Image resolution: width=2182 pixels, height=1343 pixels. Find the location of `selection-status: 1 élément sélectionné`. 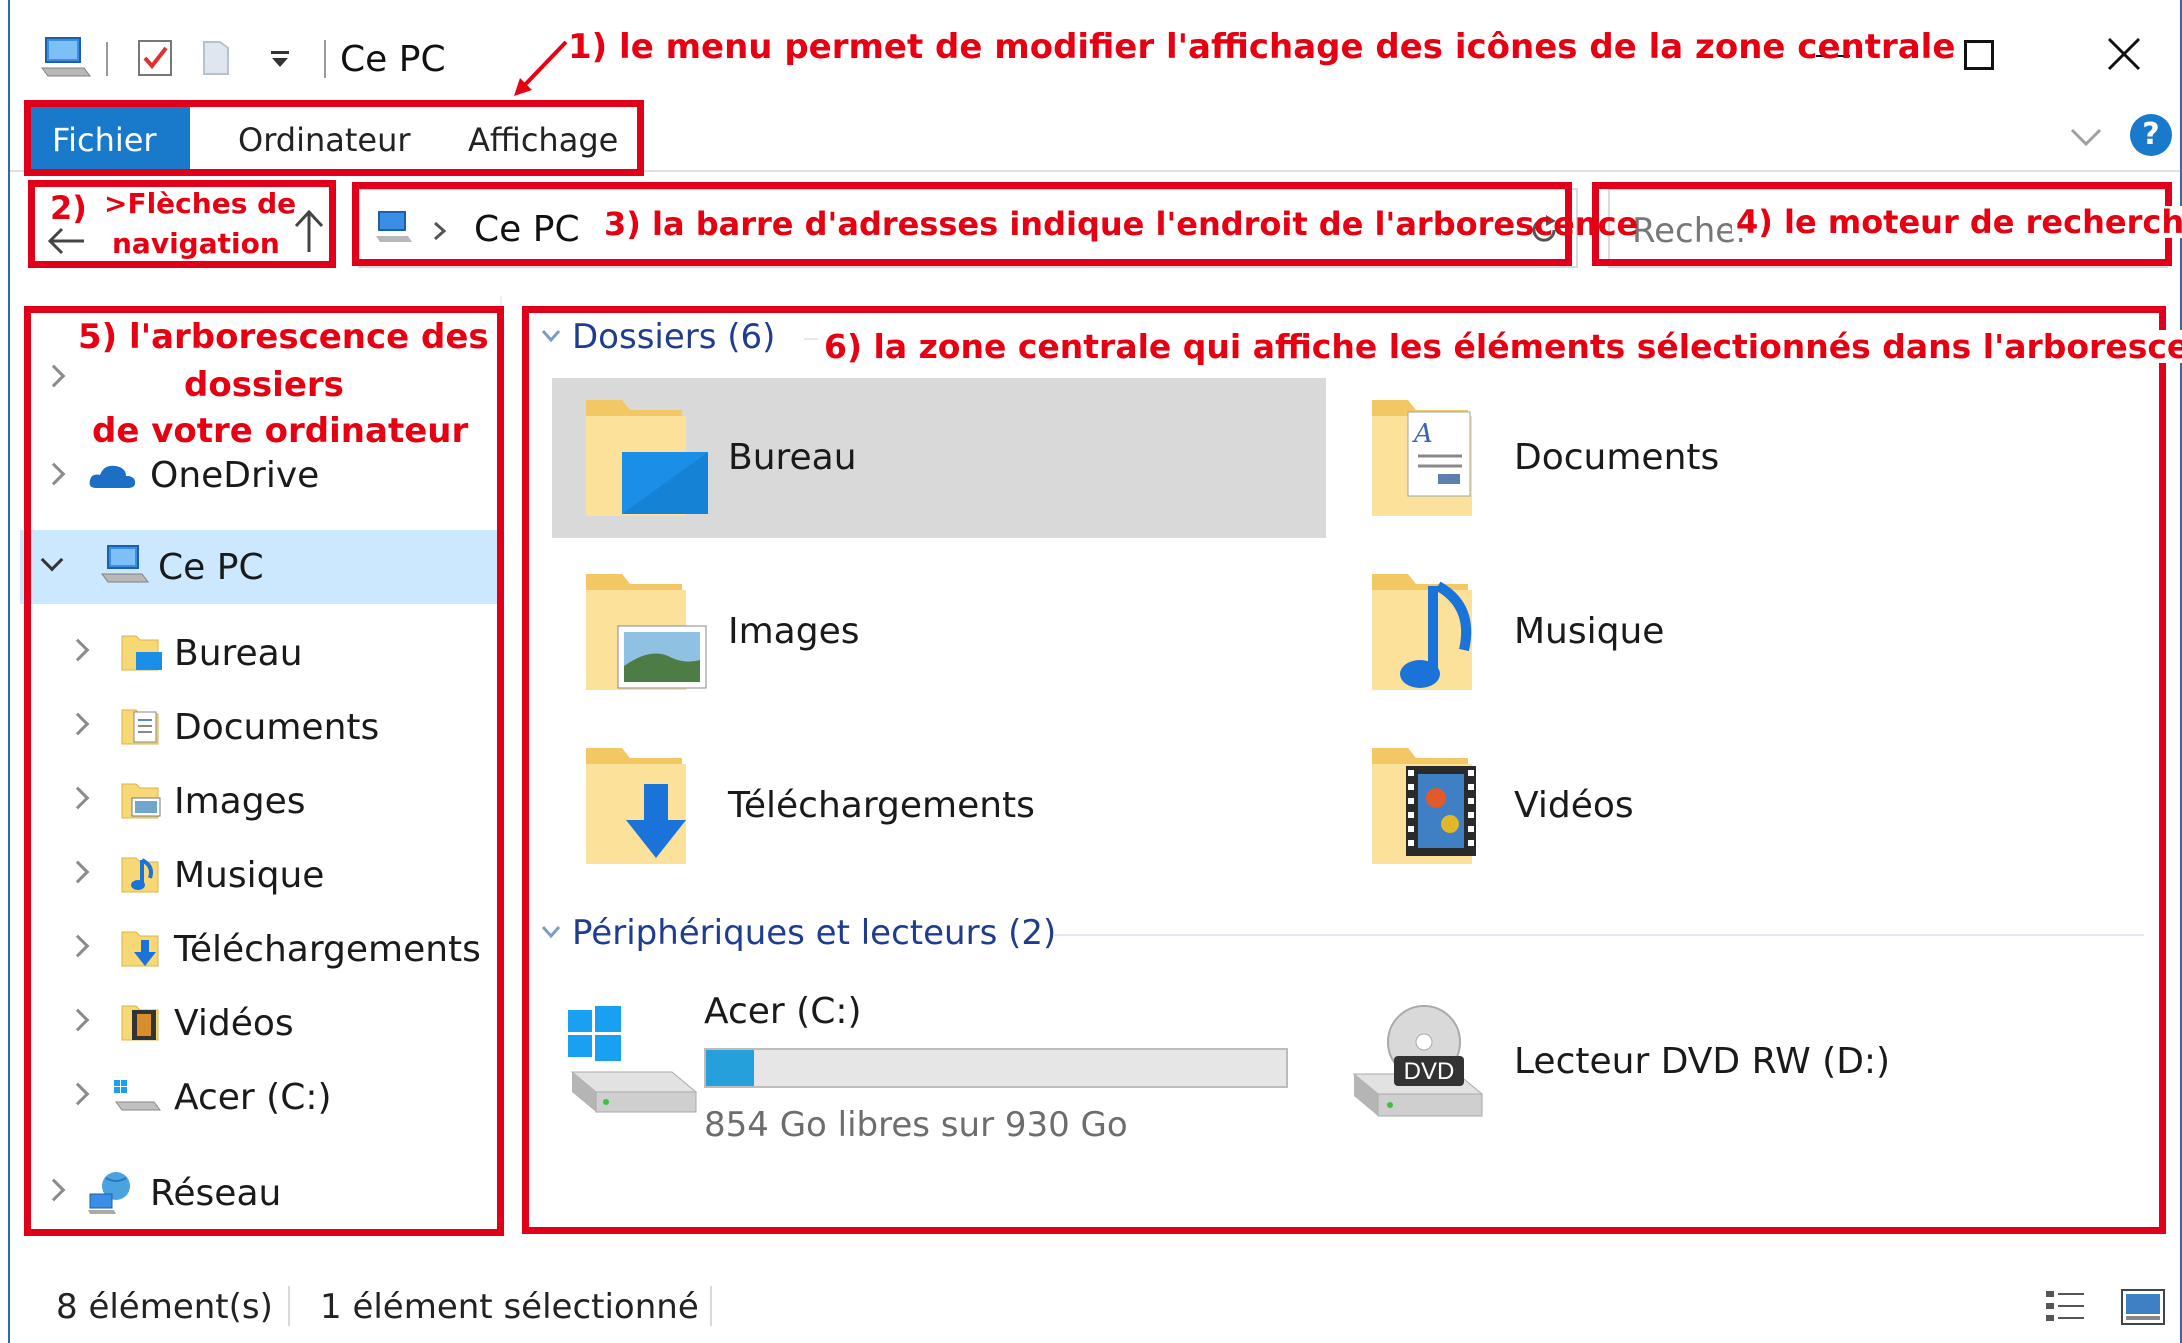

selection-status: 1 élément sélectionné is located at coordinates (509, 1307).